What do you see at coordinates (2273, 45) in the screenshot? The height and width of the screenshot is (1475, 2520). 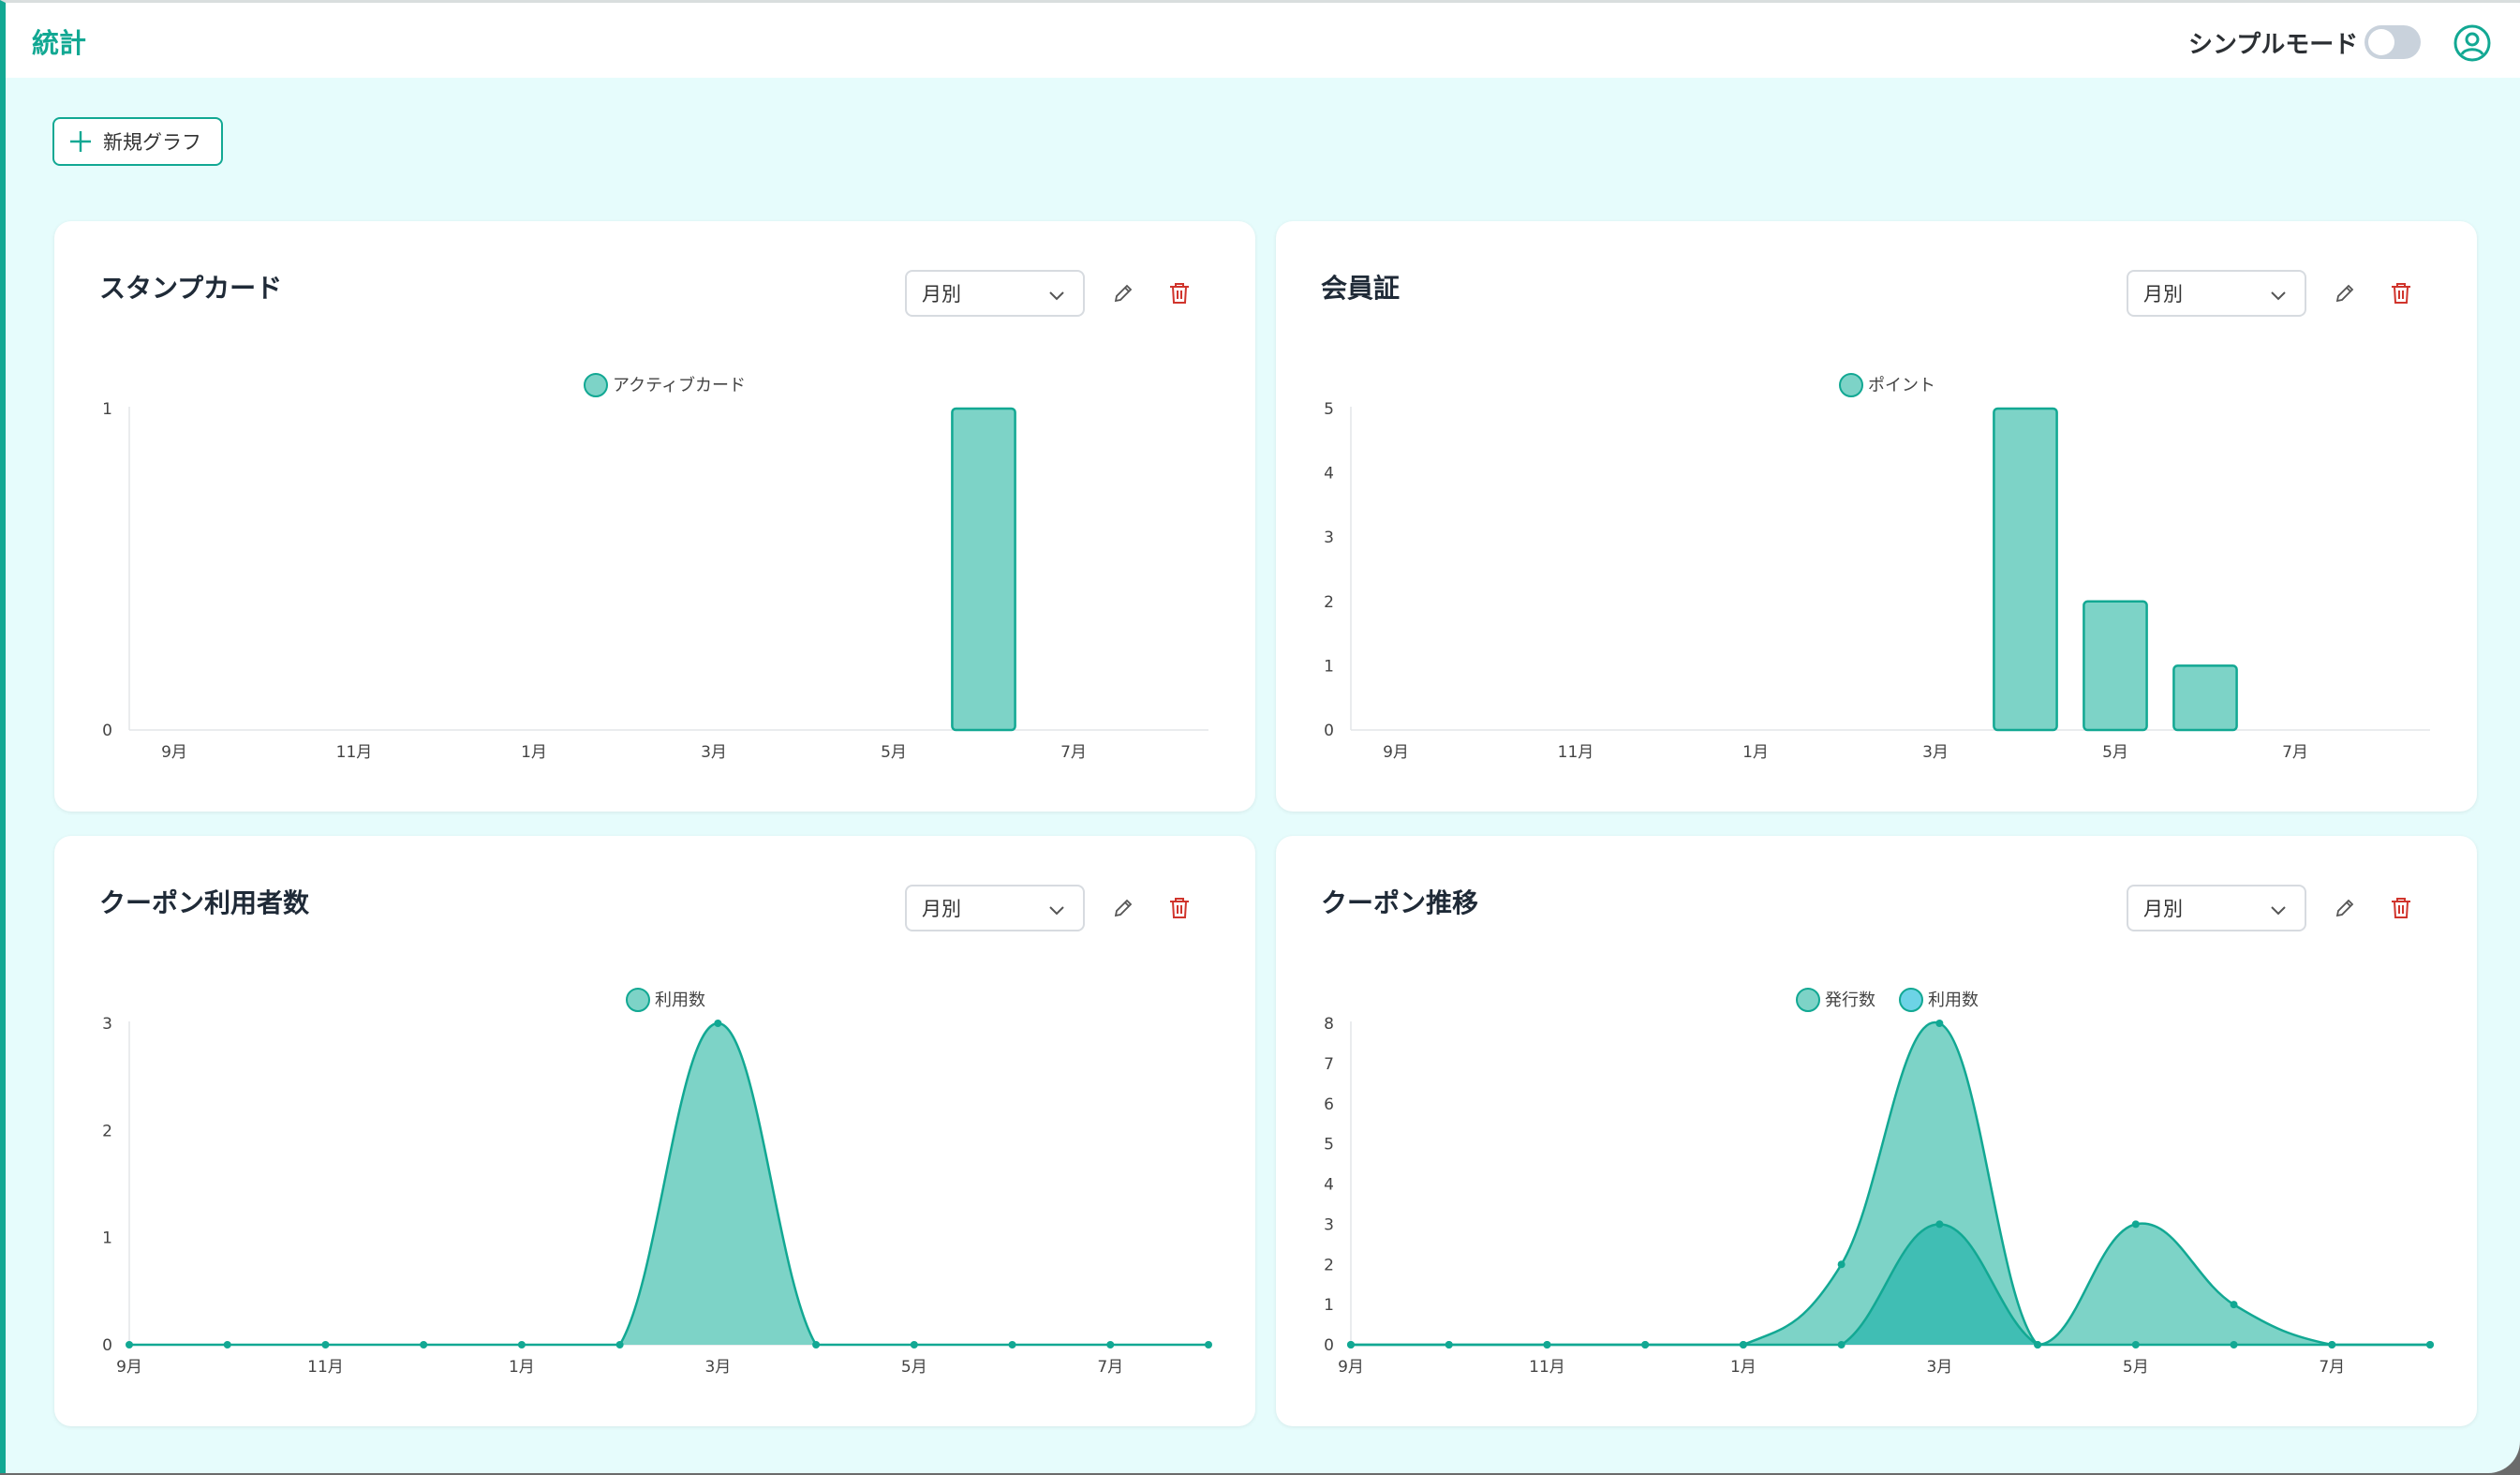 I see `simple-mode-label: シンプルモード` at bounding box center [2273, 45].